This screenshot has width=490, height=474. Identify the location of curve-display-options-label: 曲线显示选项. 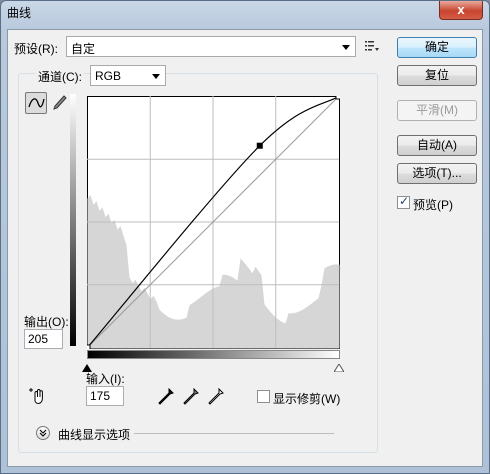
(94, 435).